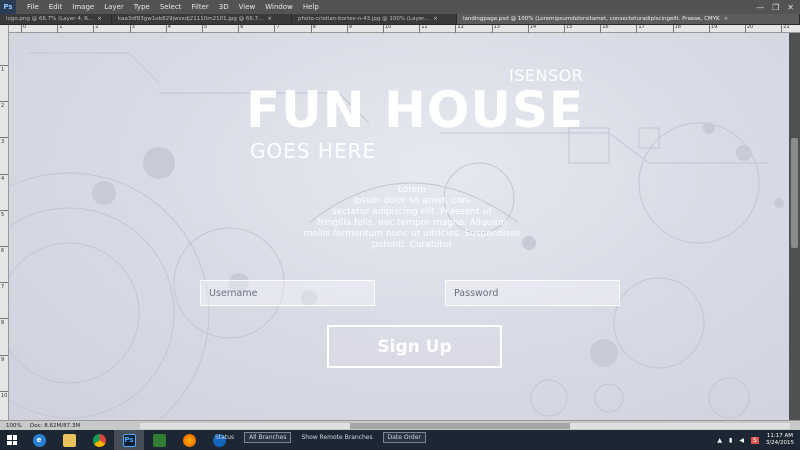 This screenshot has height=450, width=800. I want to click on ruler-tick-label: 8, so click(3, 323).